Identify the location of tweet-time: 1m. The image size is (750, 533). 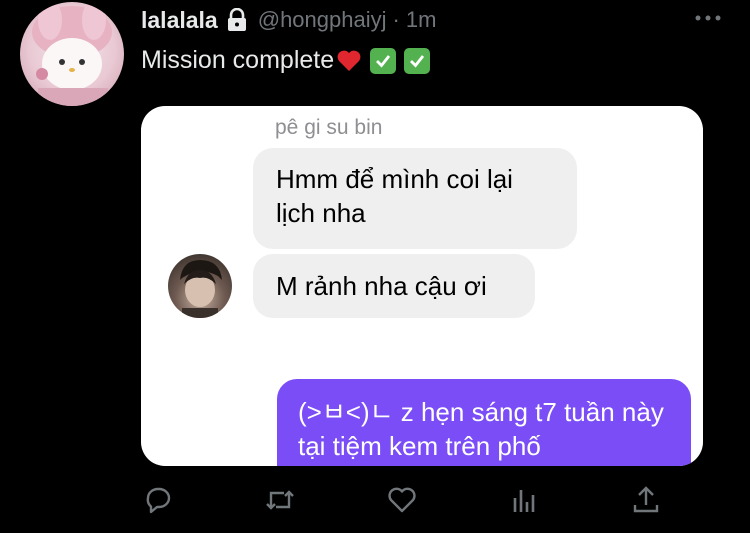
(421, 20).